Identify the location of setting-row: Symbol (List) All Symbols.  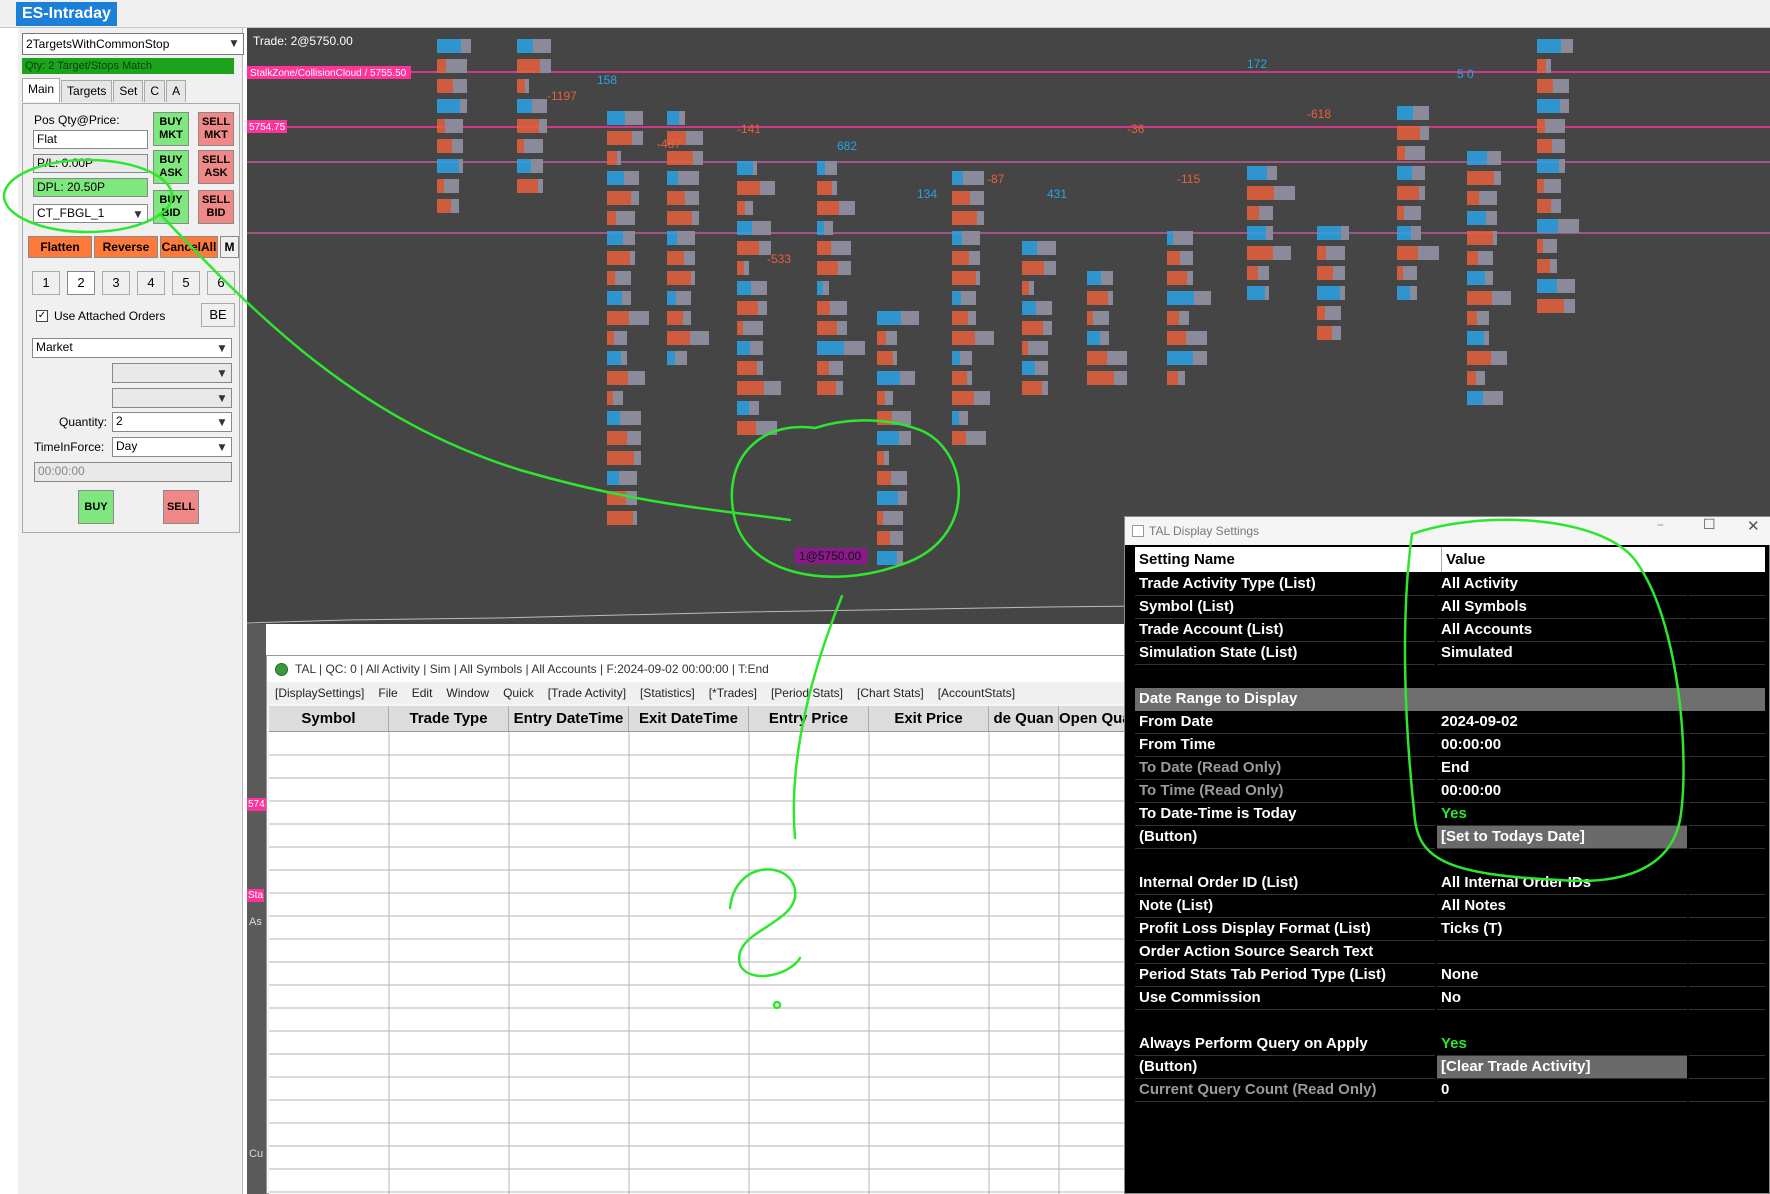
(1450, 607).